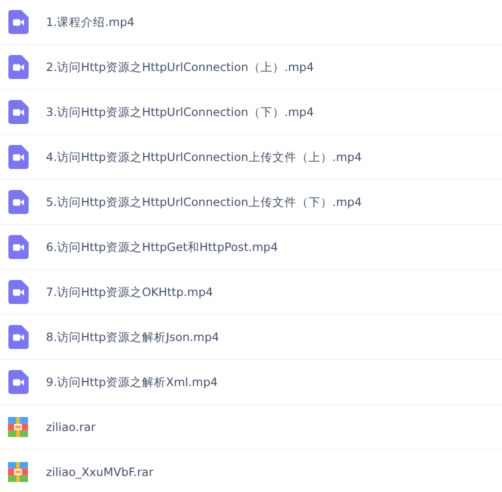  Describe the element at coordinates (204, 202) in the screenshot. I see `file-name: 5.访问Http资源之HttpUrlConnection上传文件（下）.mp4` at that location.